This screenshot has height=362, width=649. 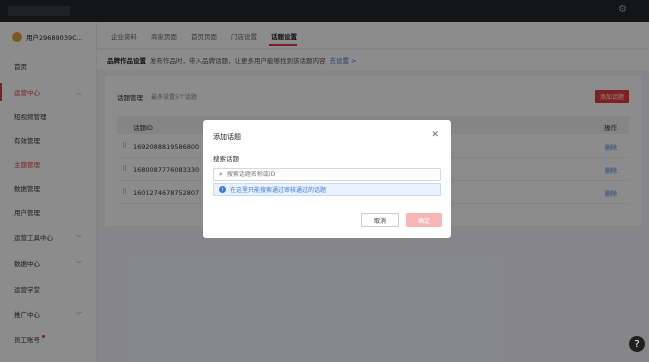 I want to click on search-box: ⌕, so click(x=327, y=174).